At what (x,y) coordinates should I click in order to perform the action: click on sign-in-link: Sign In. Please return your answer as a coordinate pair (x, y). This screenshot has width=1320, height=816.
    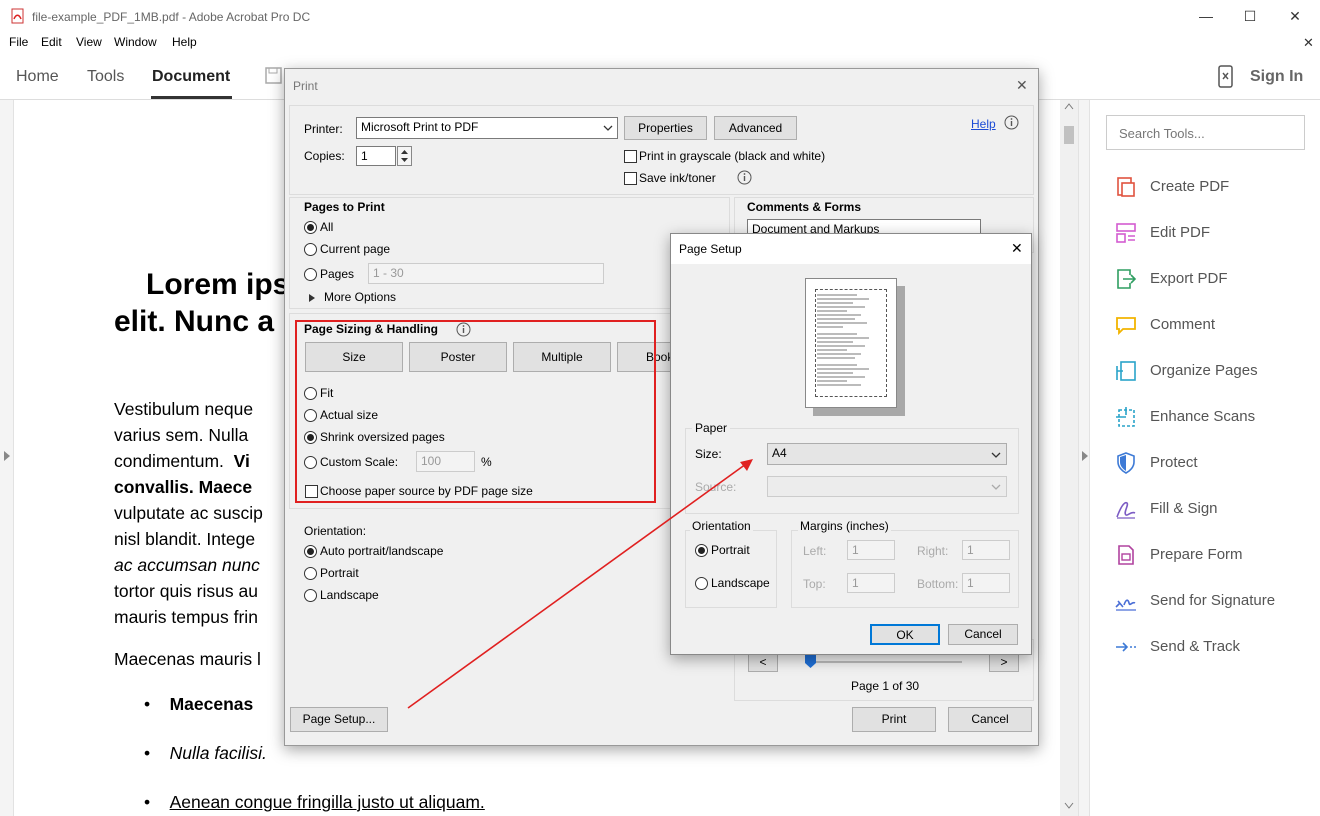
    Looking at the image, I should click on (1276, 77).